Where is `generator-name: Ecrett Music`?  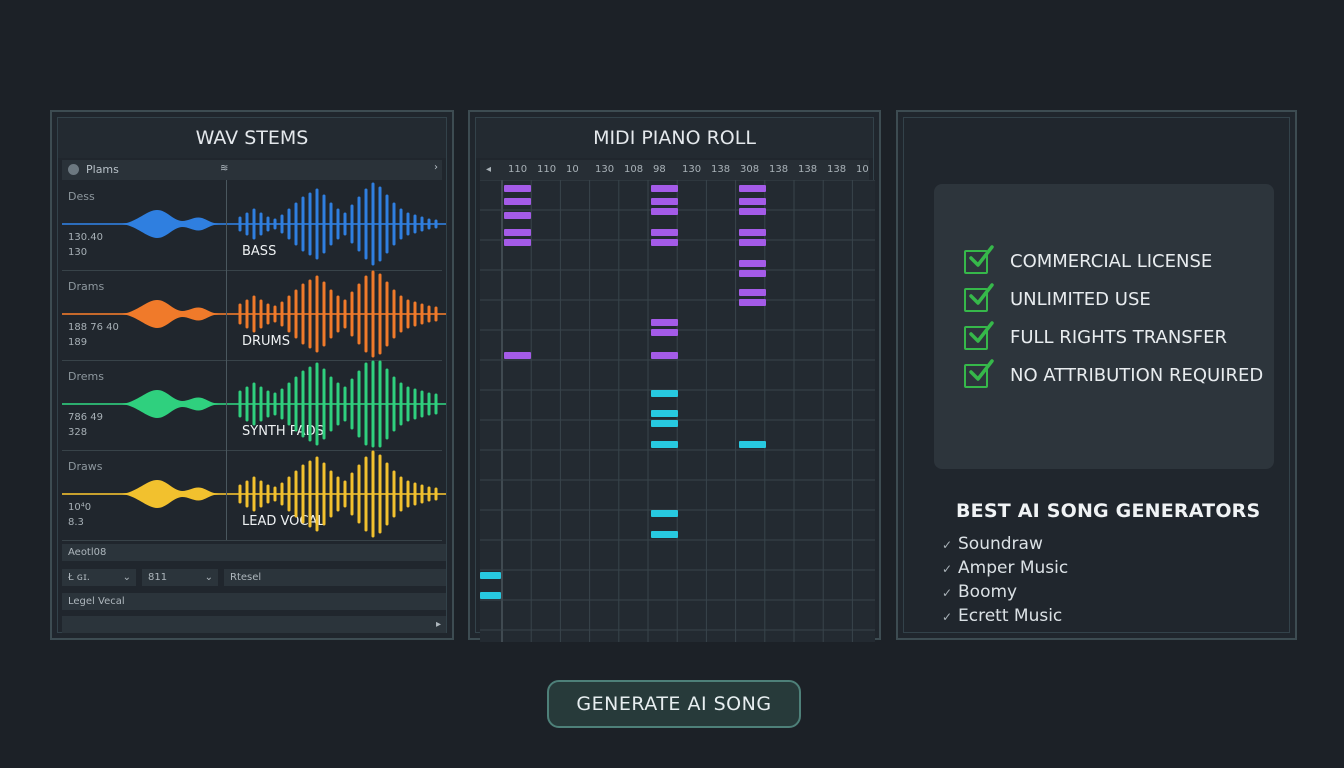 generator-name: Ecrett Music is located at coordinates (1010, 616).